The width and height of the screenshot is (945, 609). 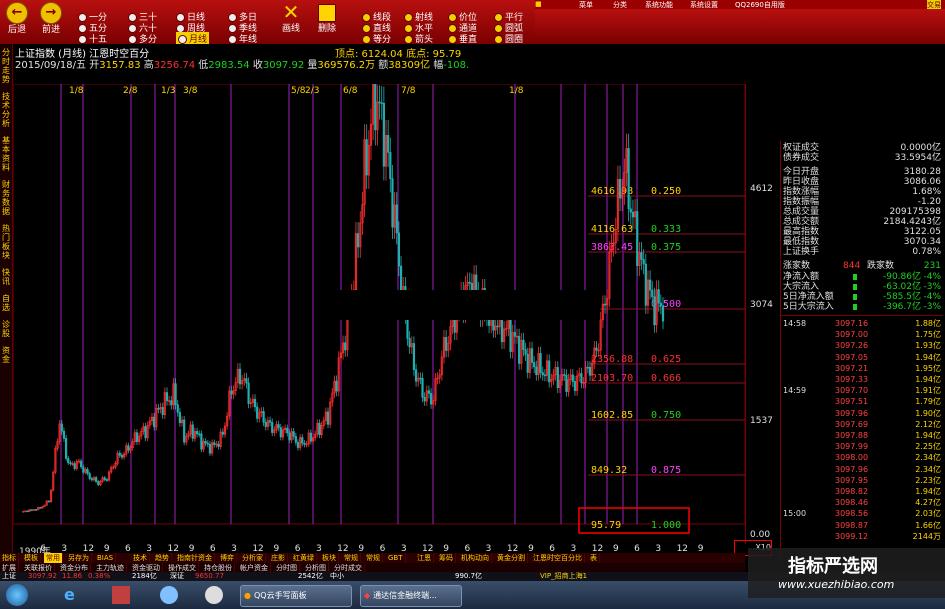 I want to click on indicator-tab: 机构动向, so click(x=475, y=558).